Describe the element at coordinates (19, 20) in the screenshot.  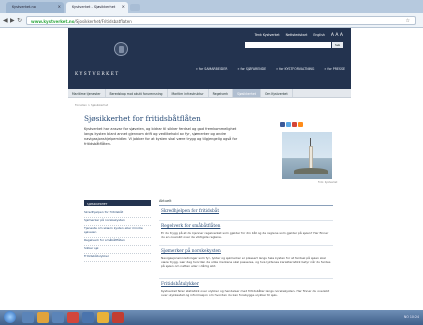
I see `reload-icon: ↻` at that location.